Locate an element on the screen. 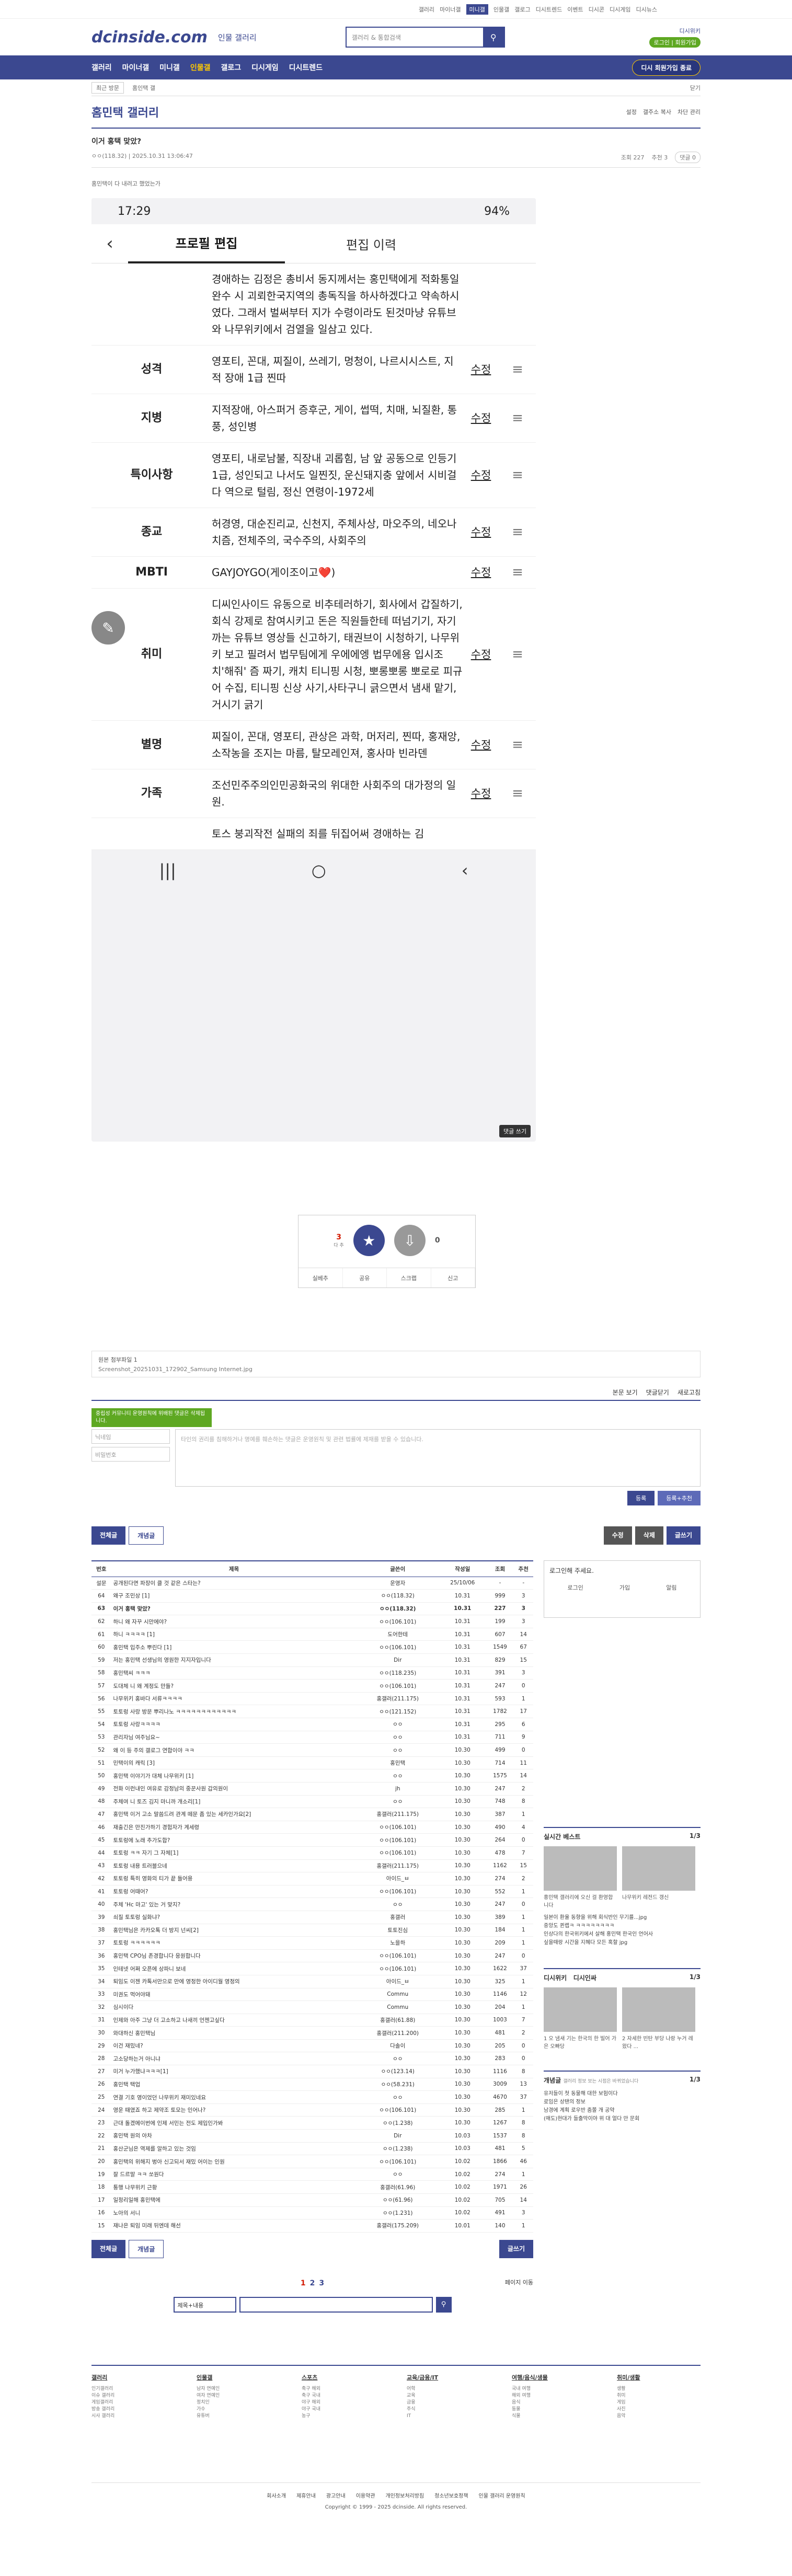  side-link: 일본이 환율 동향을 위해 회식반인 무기를...jpg is located at coordinates (622, 1918).